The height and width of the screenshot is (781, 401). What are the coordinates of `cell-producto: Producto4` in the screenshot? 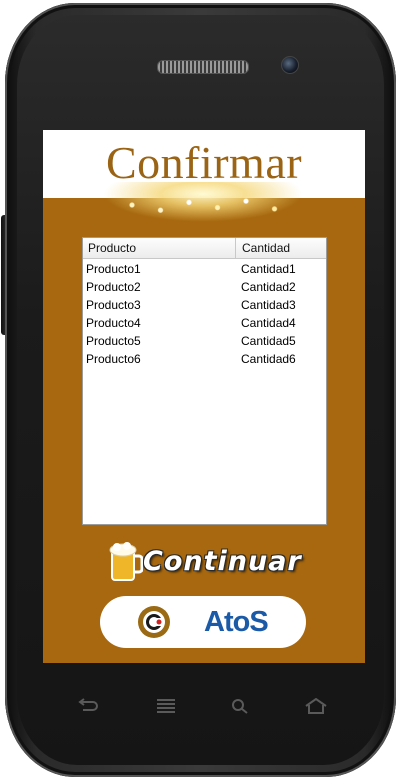 It's located at (113, 323).